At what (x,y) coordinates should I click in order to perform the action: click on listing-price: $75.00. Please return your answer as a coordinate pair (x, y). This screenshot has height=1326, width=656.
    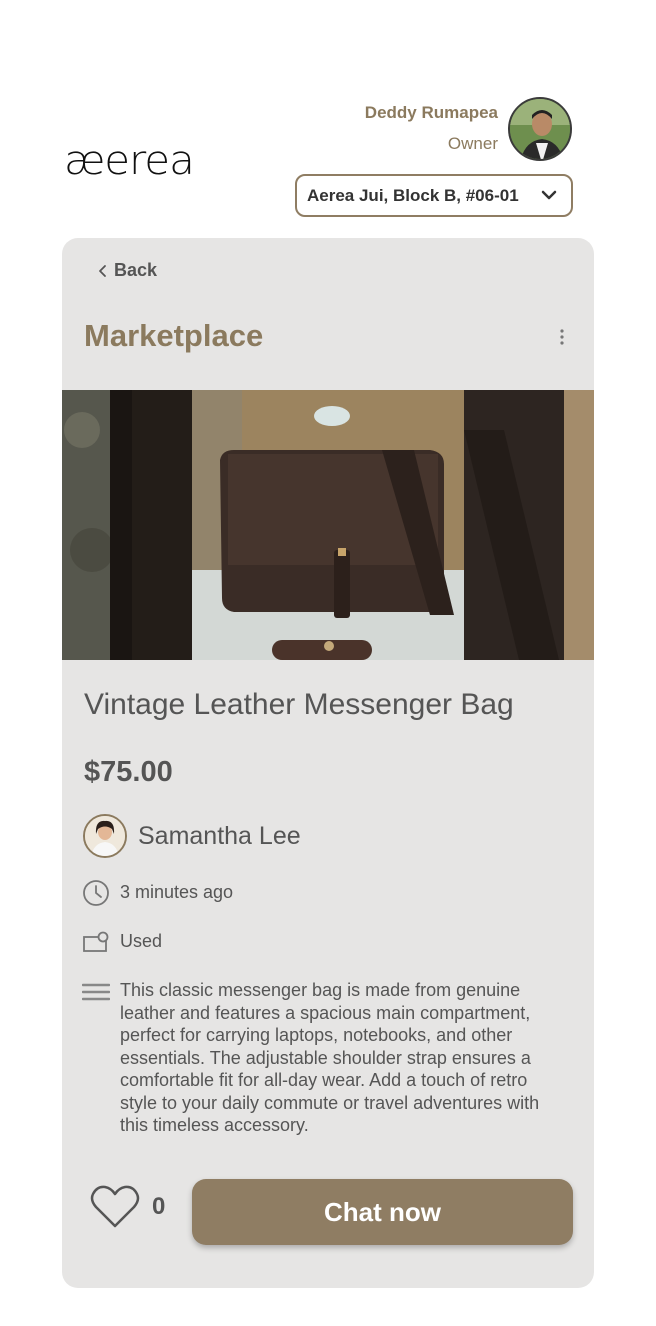
    Looking at the image, I should click on (128, 772).